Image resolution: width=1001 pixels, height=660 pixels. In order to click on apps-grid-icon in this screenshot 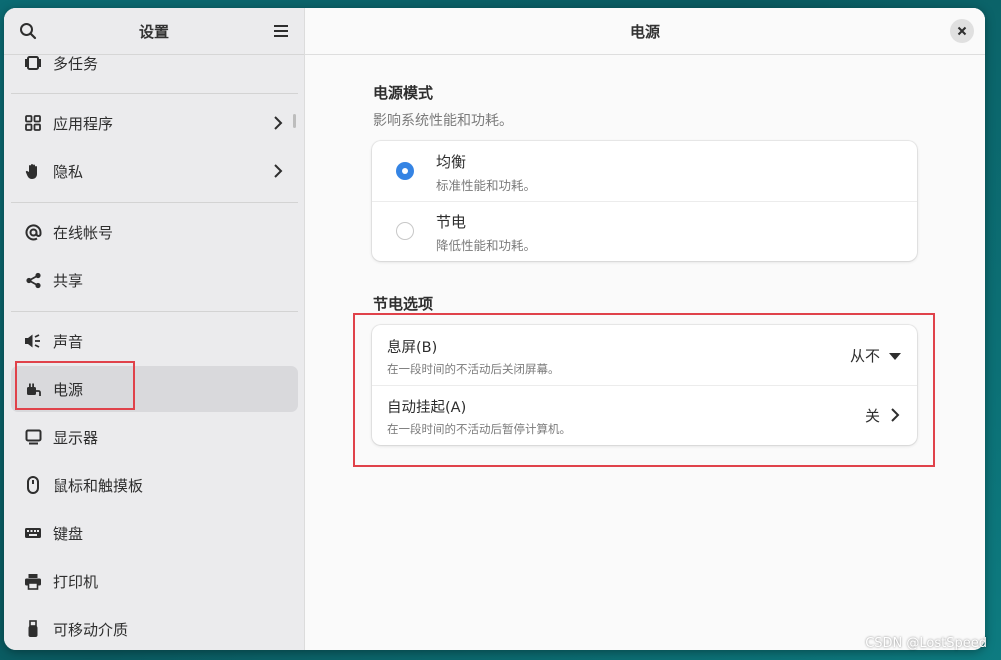, I will do `click(33, 123)`.